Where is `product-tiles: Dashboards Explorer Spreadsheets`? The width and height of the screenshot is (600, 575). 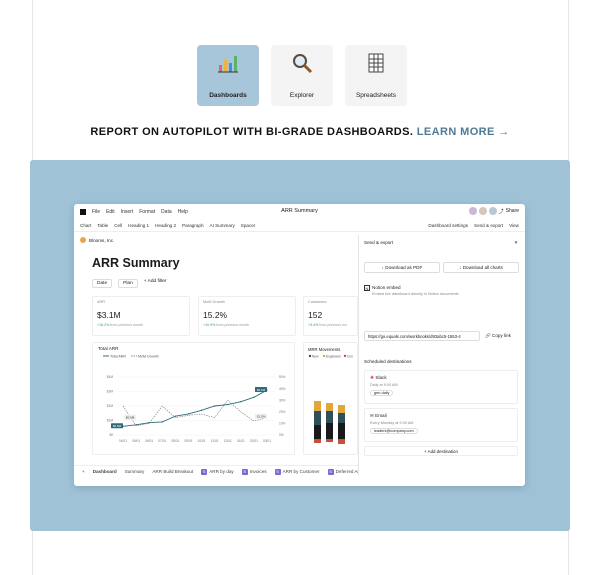
product-tiles: Dashboards Explorer Spreadsheets is located at coordinates (302, 75).